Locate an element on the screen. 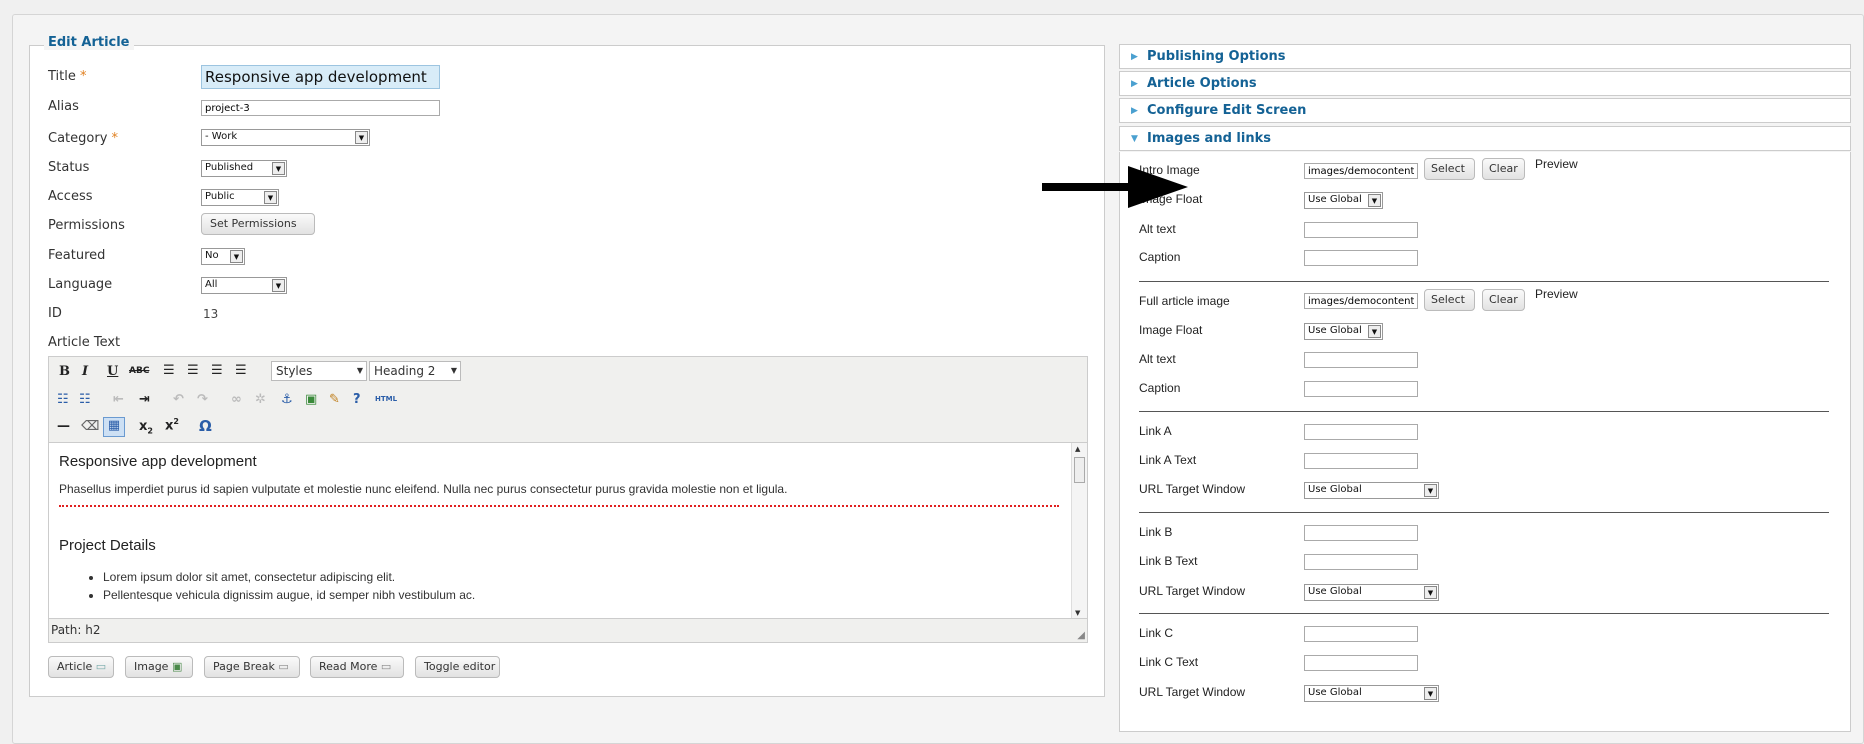 The image size is (1864, 744). link-a-input is located at coordinates (1361, 432).